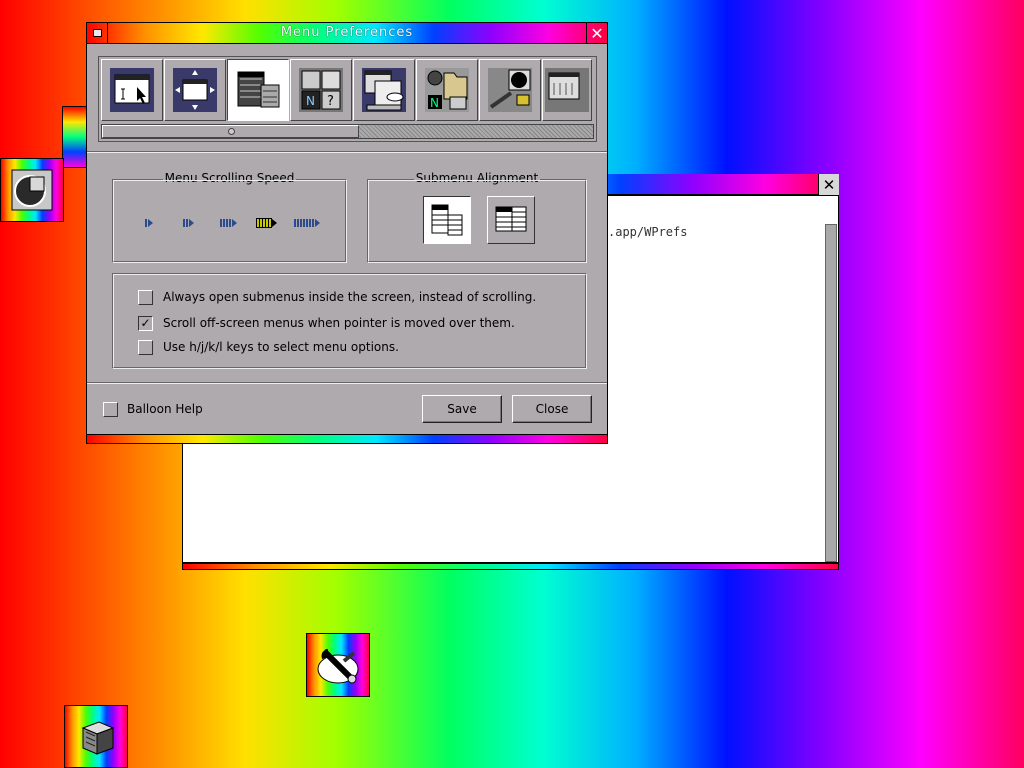  Describe the element at coordinates (110, 409) in the screenshot. I see `balloon-help-checkbox` at that location.